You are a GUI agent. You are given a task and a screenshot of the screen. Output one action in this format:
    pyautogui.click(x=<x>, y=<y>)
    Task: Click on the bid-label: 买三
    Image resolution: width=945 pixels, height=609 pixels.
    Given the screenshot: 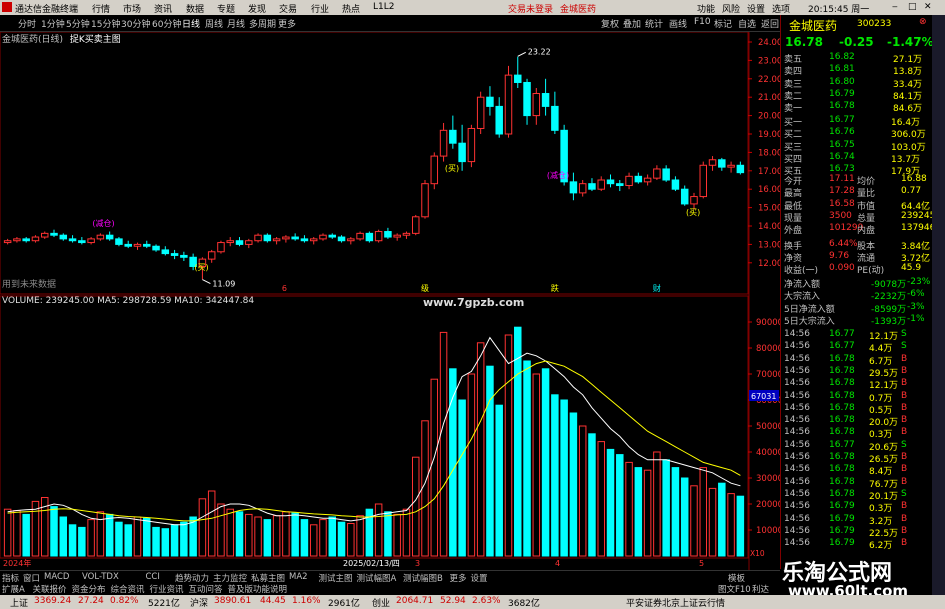 What is the action you would take?
    pyautogui.click(x=793, y=147)
    